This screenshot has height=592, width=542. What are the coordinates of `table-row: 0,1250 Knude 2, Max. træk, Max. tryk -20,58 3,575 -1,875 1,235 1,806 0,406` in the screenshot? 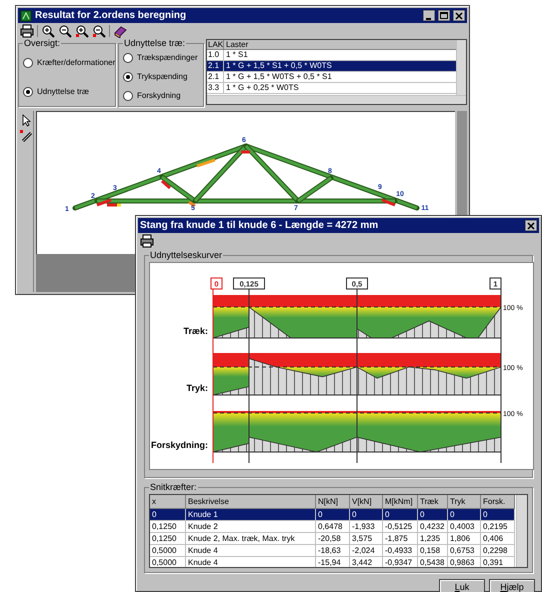 It's located at (332, 539).